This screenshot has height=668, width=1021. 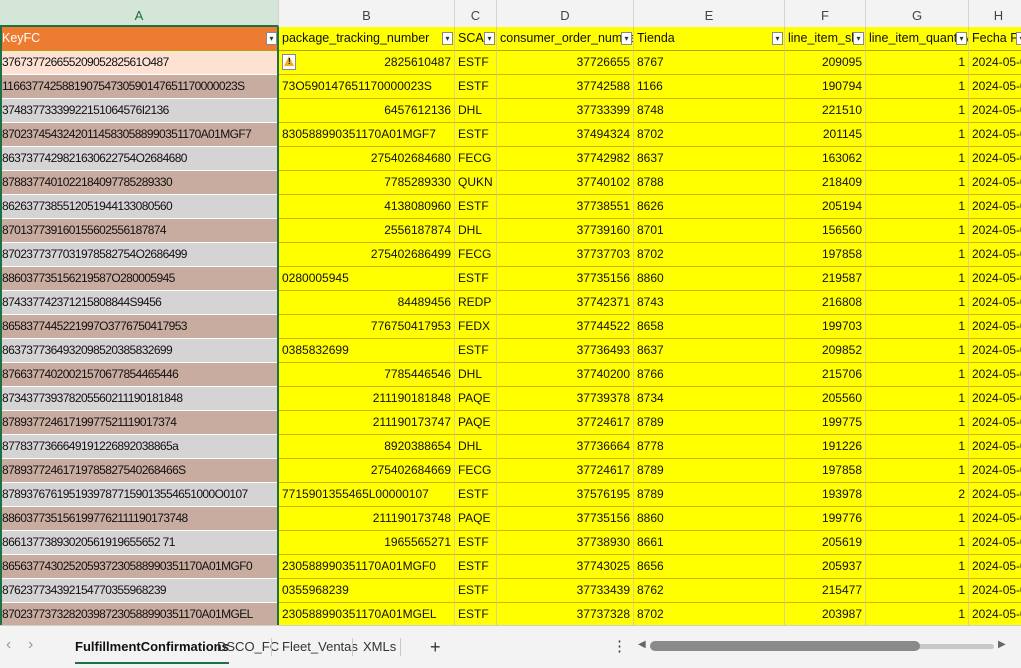 What do you see at coordinates (619, 647) in the screenshot?
I see `more-options-icon: ⋮` at bounding box center [619, 647].